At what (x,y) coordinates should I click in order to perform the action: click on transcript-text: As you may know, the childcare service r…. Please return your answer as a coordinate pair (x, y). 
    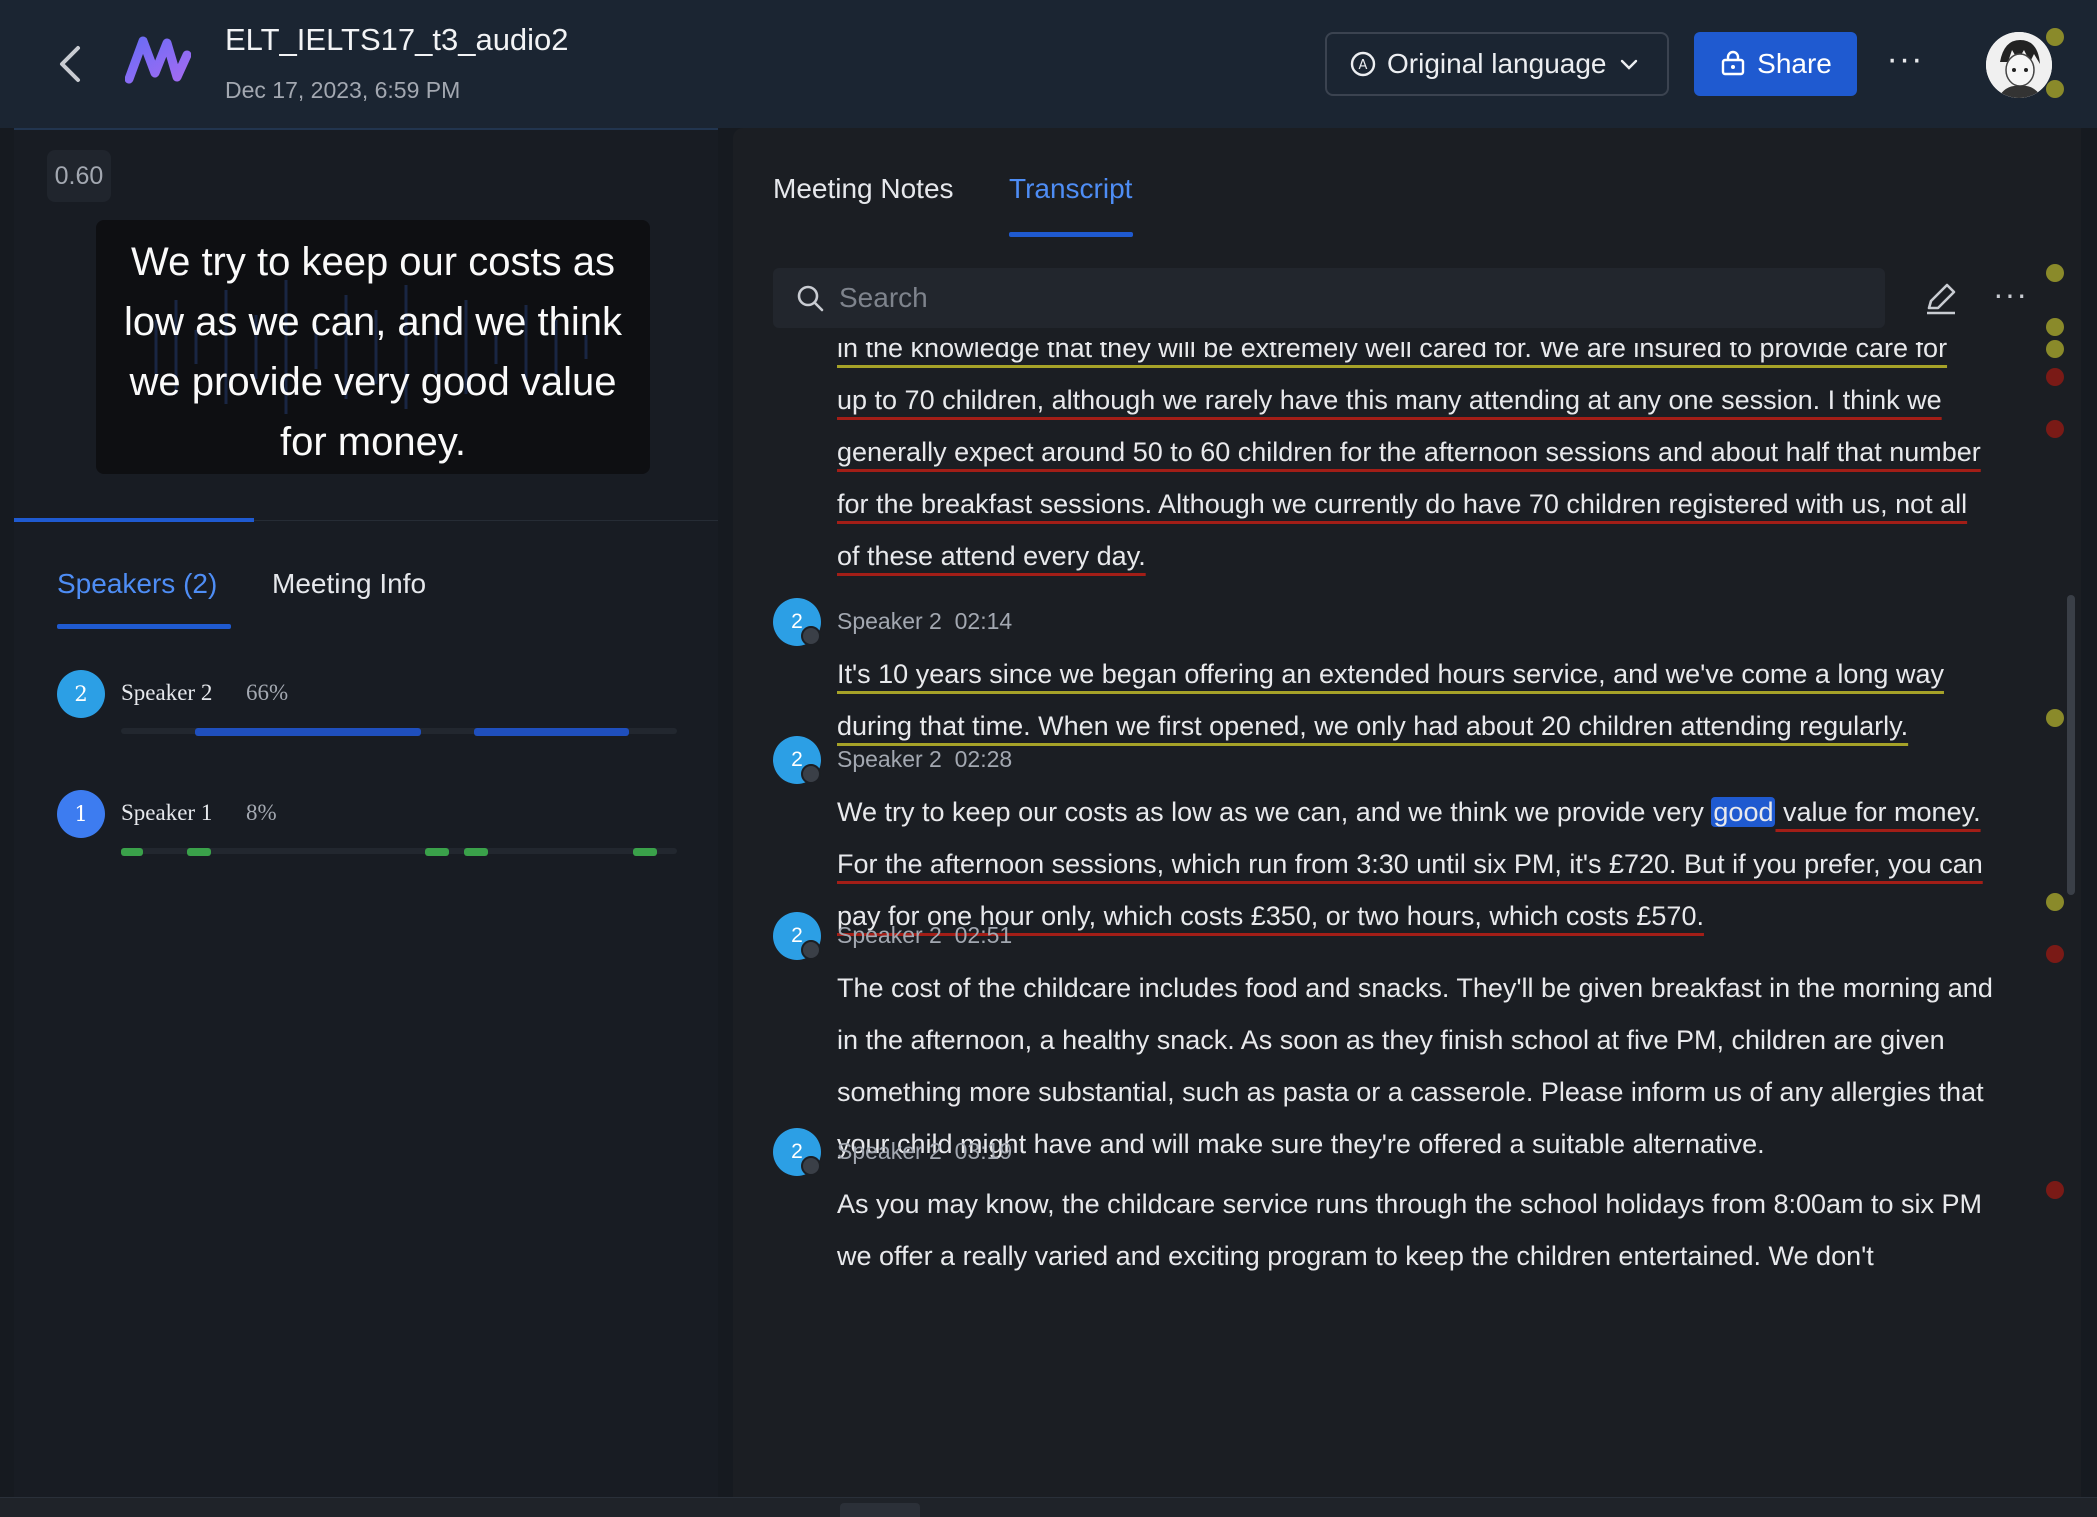
    Looking at the image, I should click on (1417, 1230).